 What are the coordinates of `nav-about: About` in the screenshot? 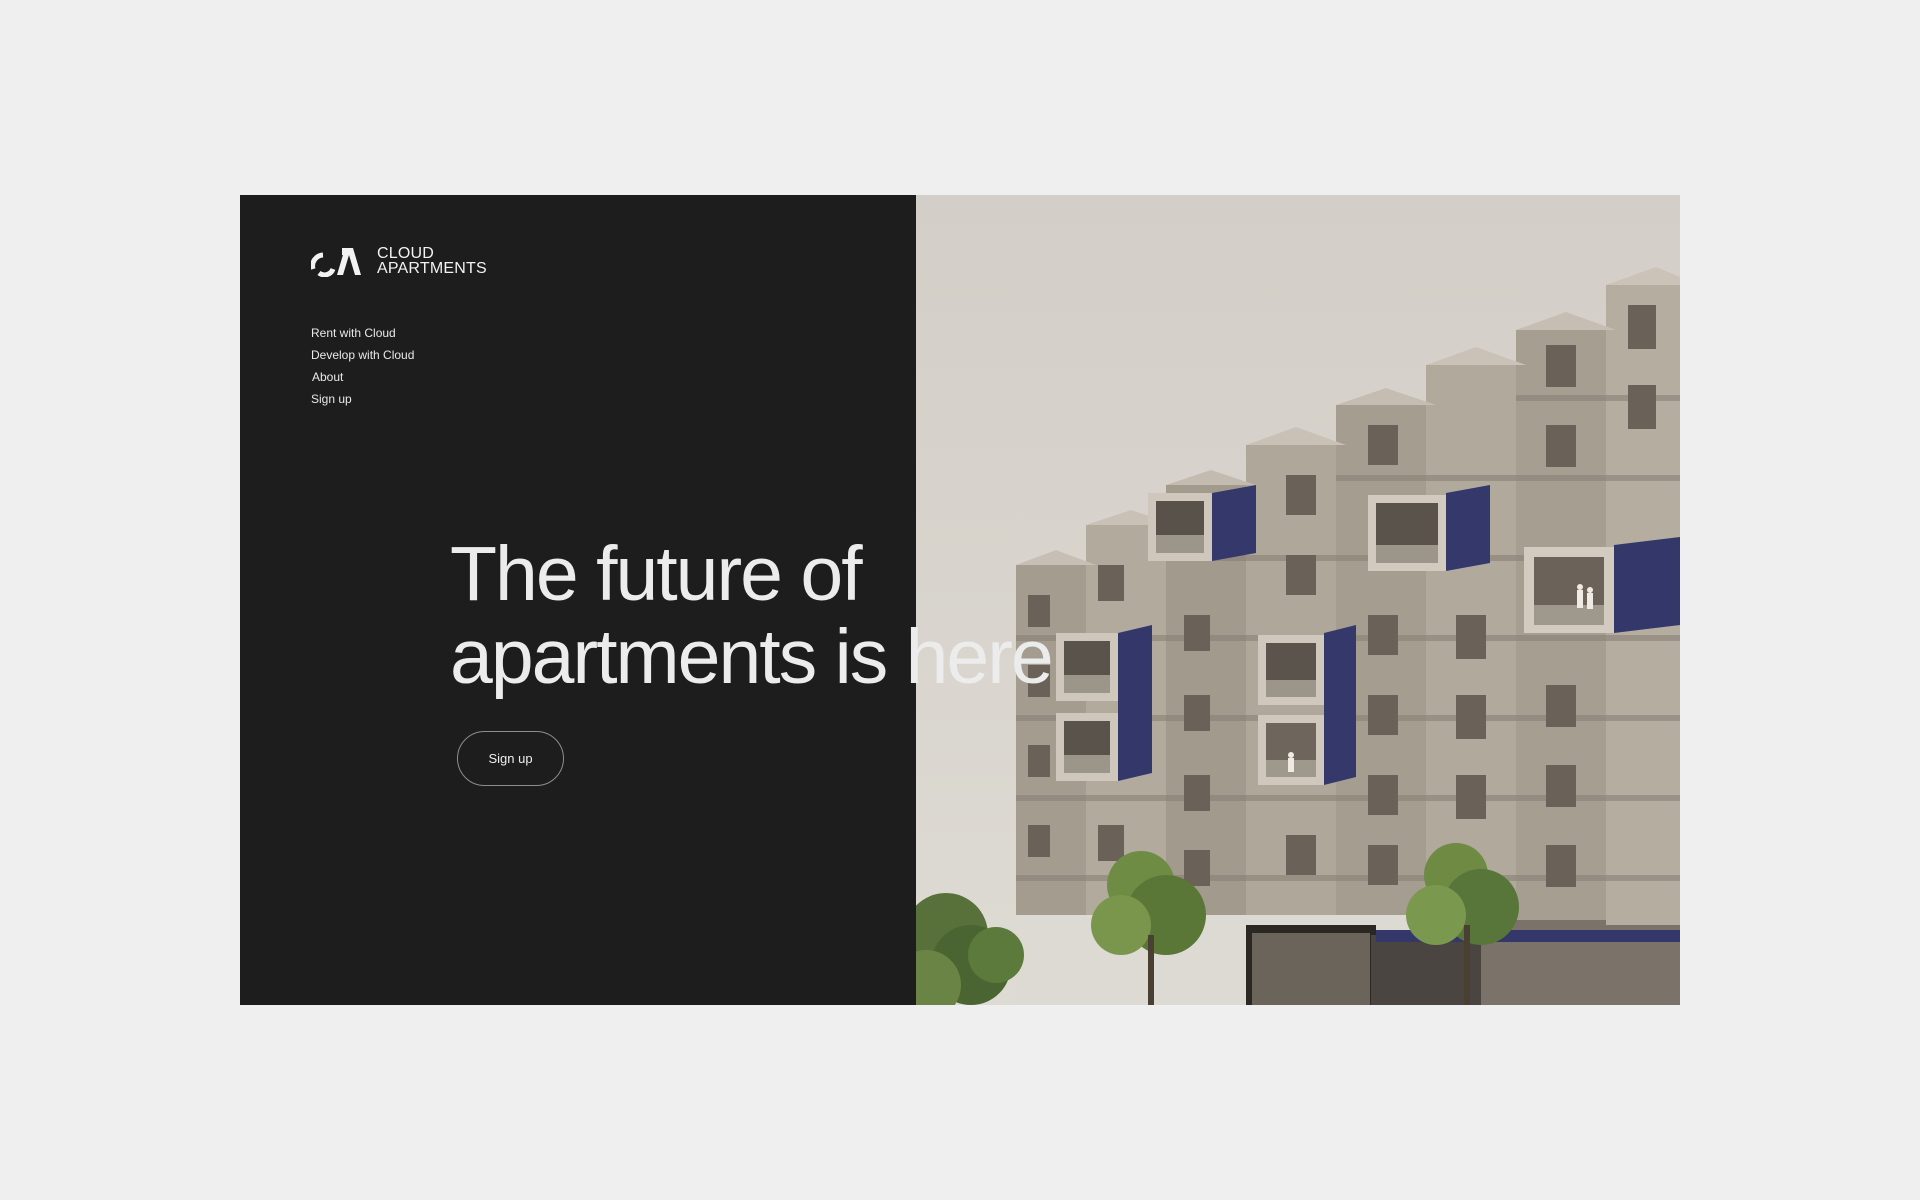 It's located at (362, 377).